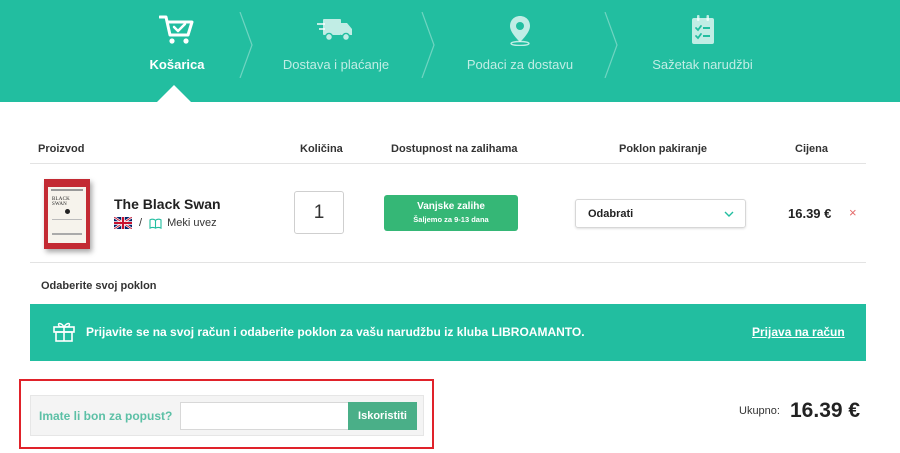  What do you see at coordinates (520, 64) in the screenshot?
I see `step-label: Podaci za dostavu` at bounding box center [520, 64].